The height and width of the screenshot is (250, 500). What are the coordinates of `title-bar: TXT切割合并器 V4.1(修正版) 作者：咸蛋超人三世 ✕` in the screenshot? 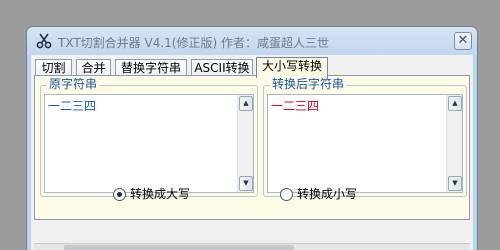 It's located at (252, 41).